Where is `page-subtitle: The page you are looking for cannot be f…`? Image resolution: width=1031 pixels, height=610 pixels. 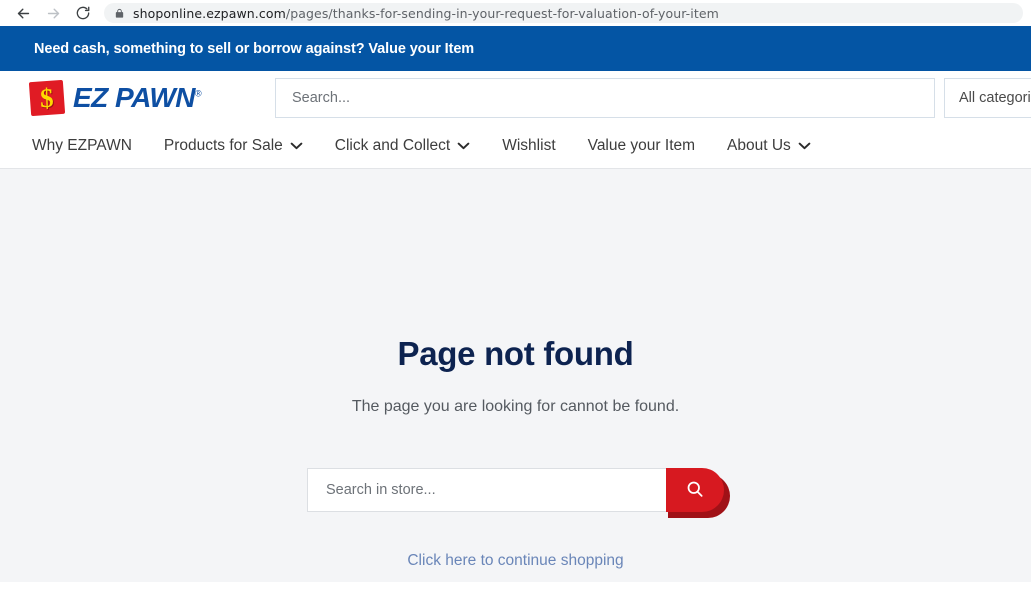 page-subtitle: The page you are looking for cannot be f… is located at coordinates (515, 406).